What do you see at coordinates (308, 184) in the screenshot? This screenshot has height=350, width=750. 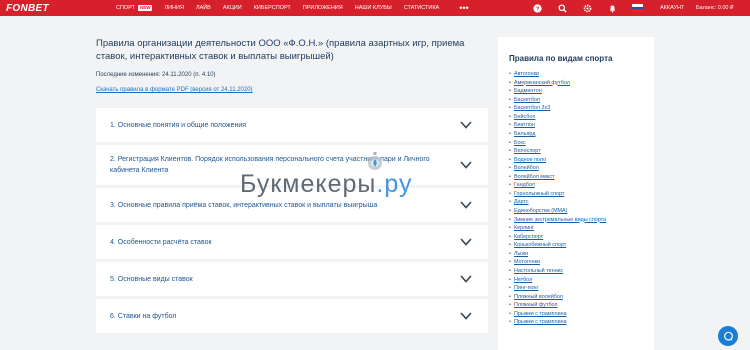 I see `watermark-text: Букмекеры` at bounding box center [308, 184].